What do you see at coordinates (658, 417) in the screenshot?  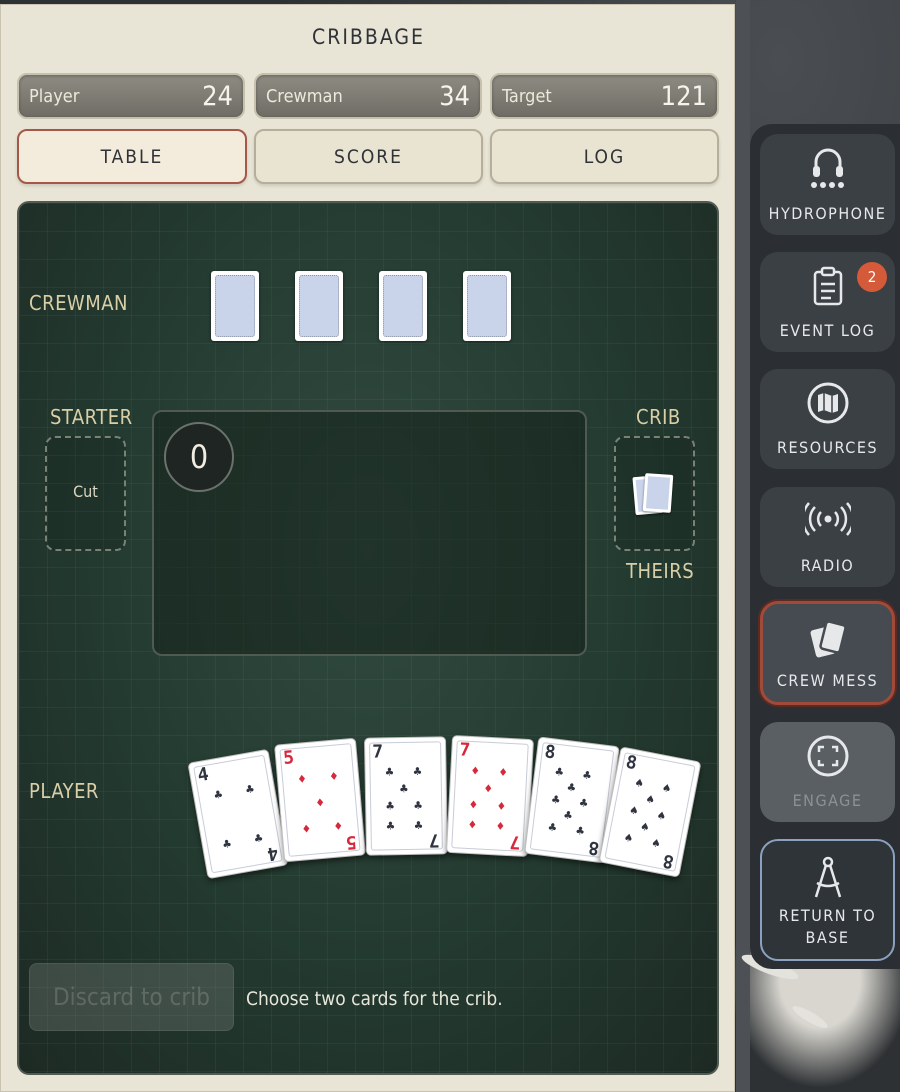 I see `crib-label: CRIB` at bounding box center [658, 417].